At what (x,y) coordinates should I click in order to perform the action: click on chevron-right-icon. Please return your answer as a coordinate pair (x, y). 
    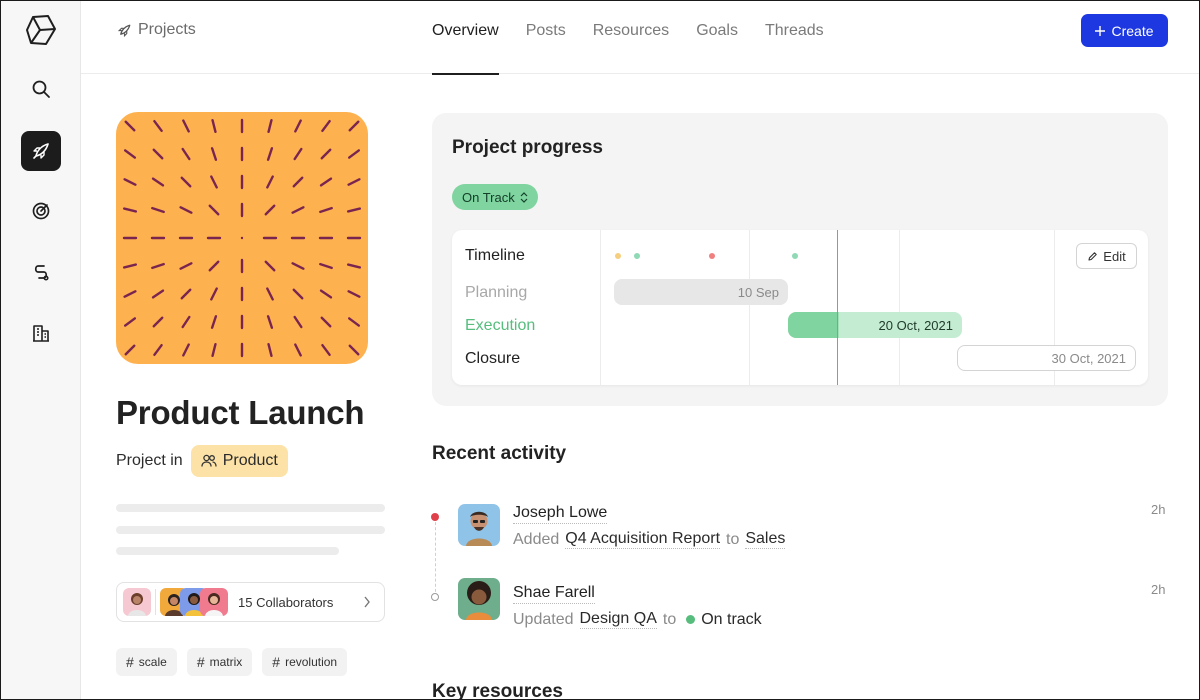
    Looking at the image, I should click on (367, 602).